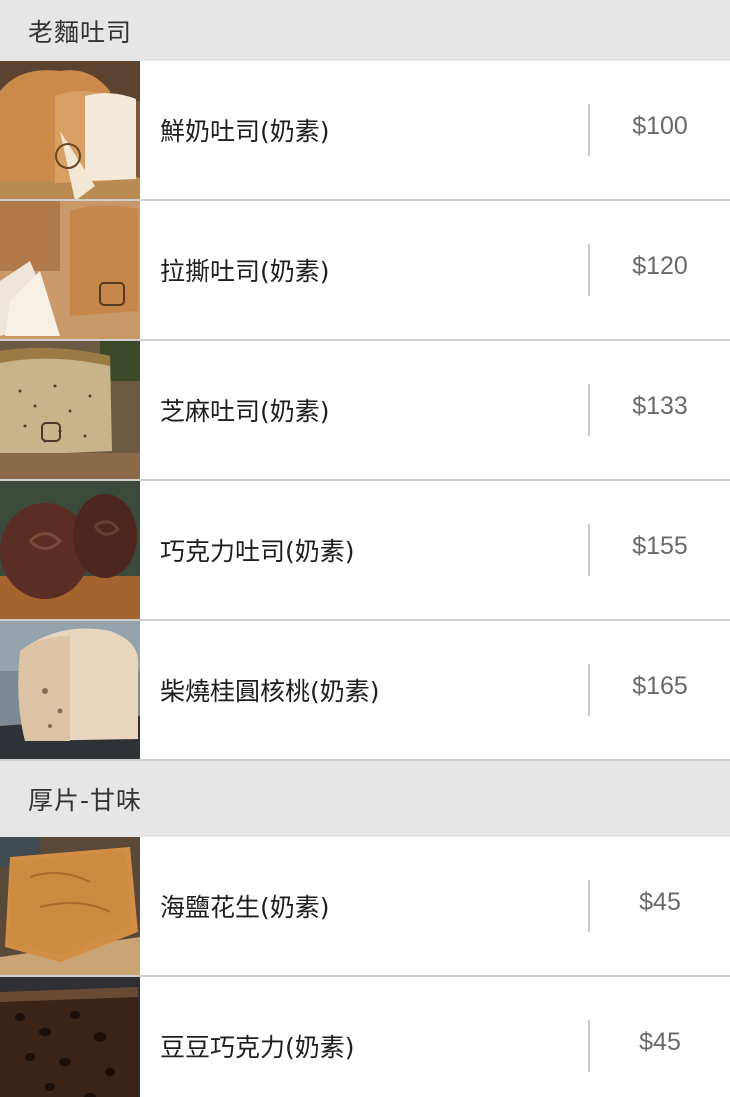  Describe the element at coordinates (365, 131) in the screenshot. I see `menu-item: 鮮奶吐司(奶素) $100` at that location.